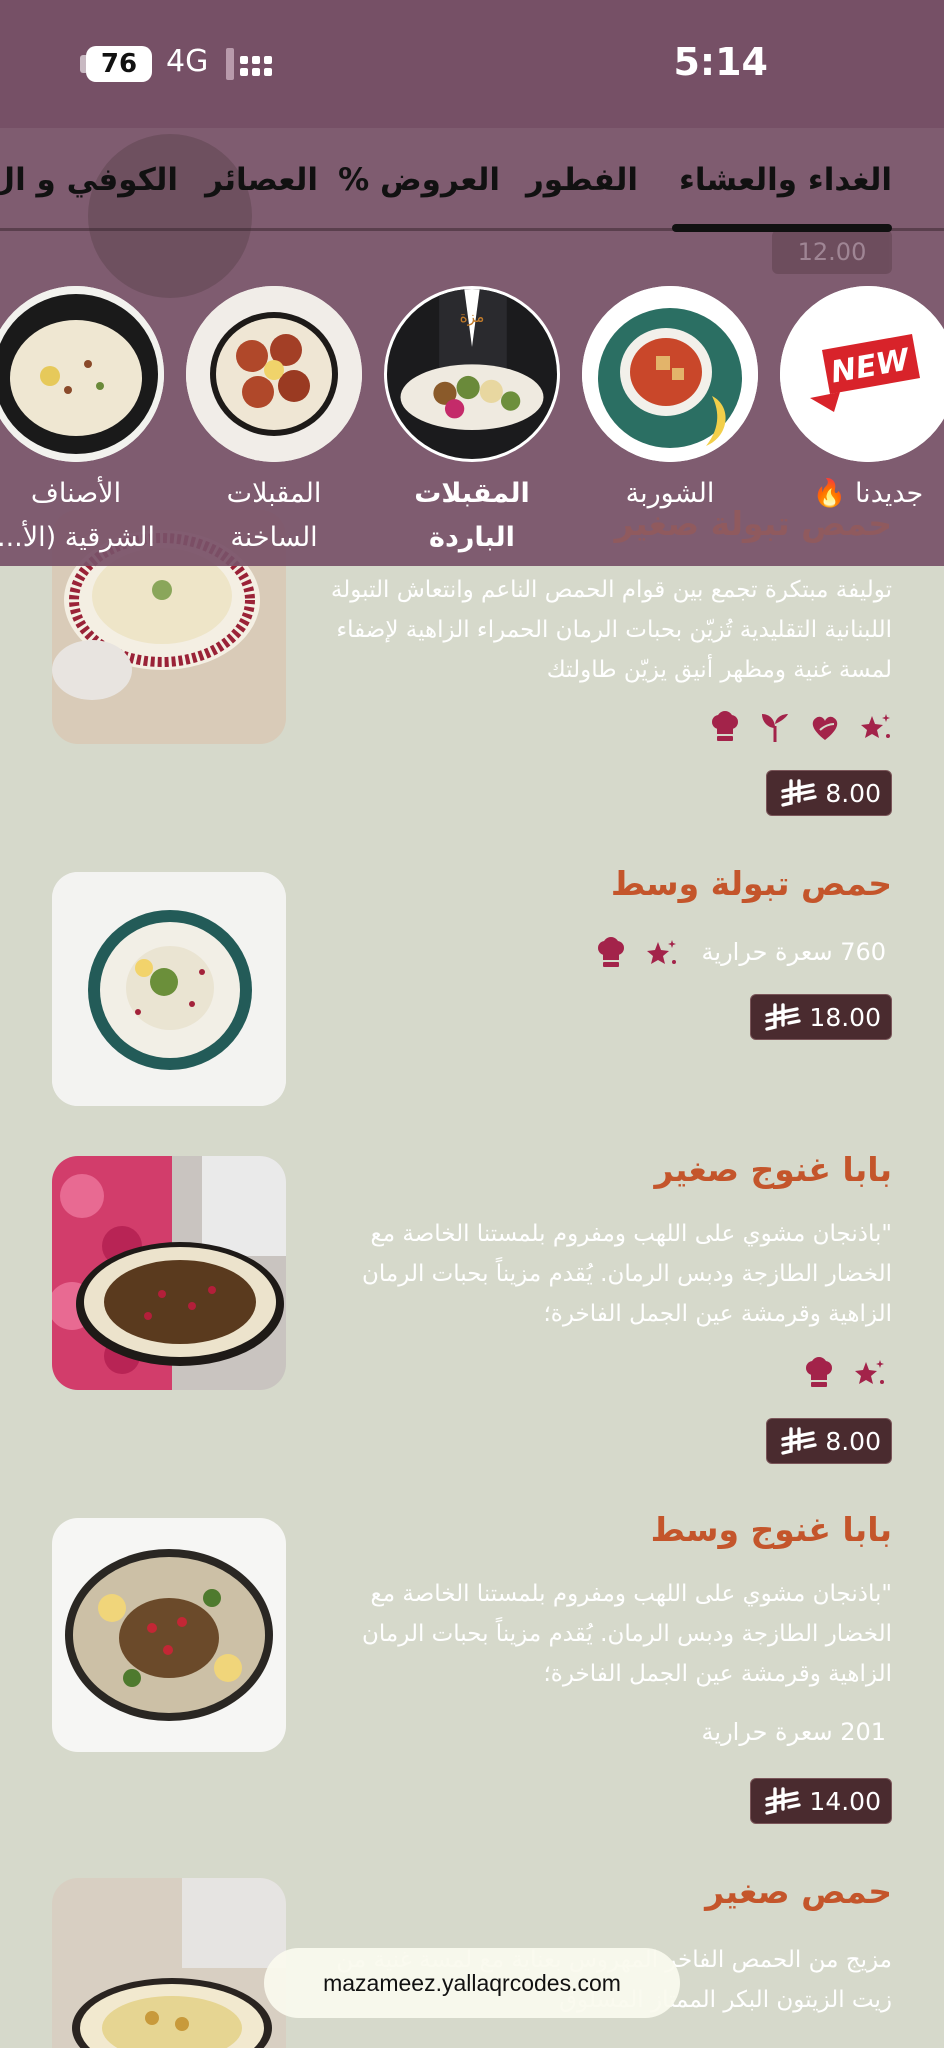 This screenshot has width=944, height=2048. Describe the element at coordinates (472, 374) in the screenshot. I see `cold-appetizers-plate-icon: مزة` at that location.